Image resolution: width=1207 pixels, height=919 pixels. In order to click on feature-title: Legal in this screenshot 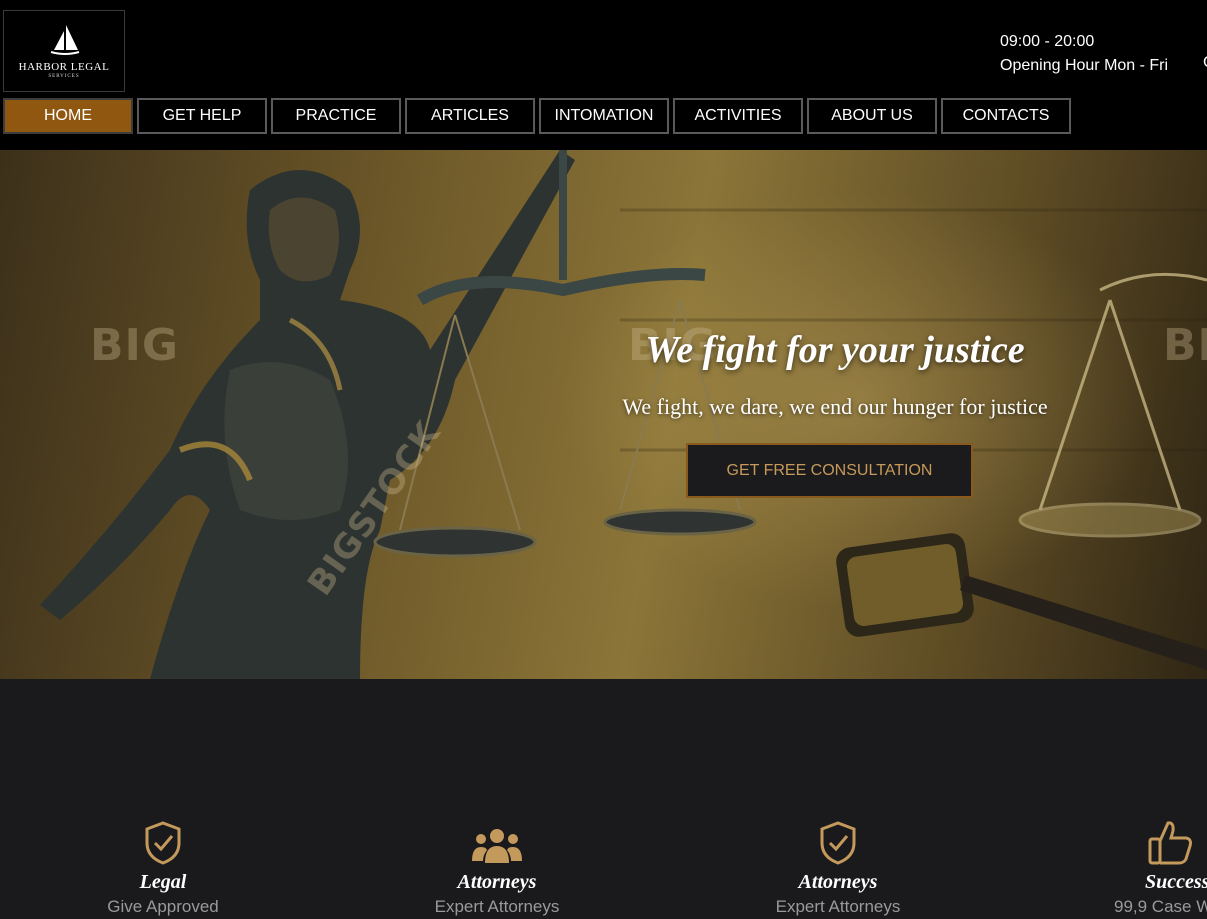, I will do `click(163, 882)`.